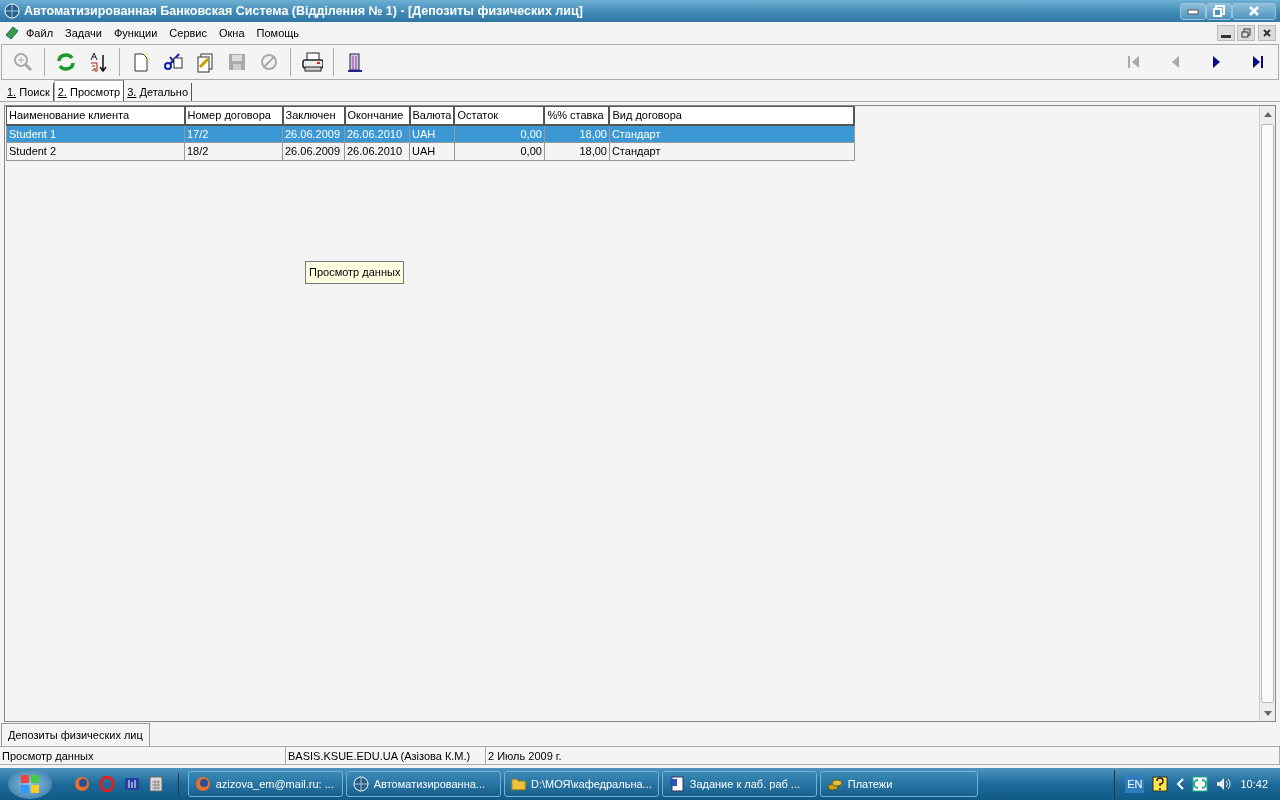 The height and width of the screenshot is (800, 1280). I want to click on windows-logo-icon, so click(30, 784).